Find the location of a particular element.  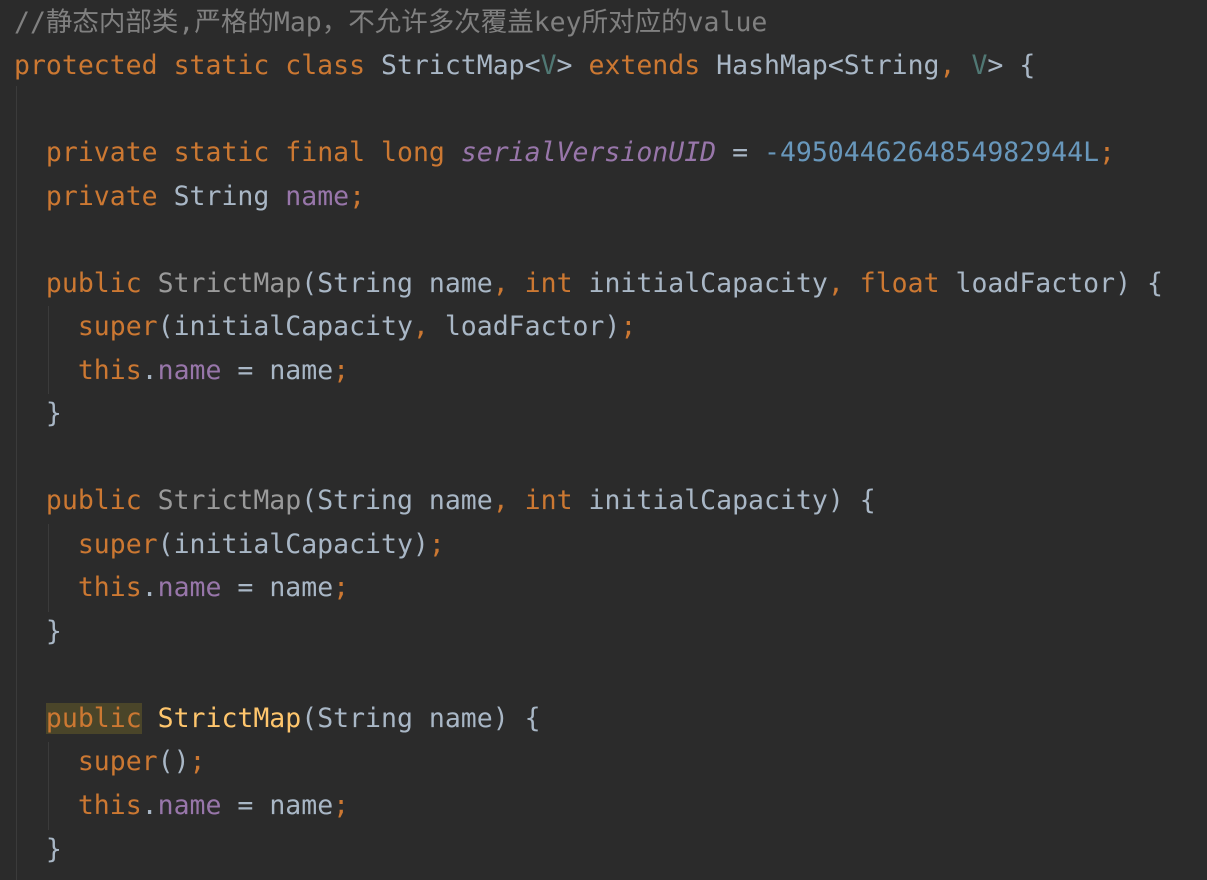

keyword-long: long is located at coordinates (413, 152).